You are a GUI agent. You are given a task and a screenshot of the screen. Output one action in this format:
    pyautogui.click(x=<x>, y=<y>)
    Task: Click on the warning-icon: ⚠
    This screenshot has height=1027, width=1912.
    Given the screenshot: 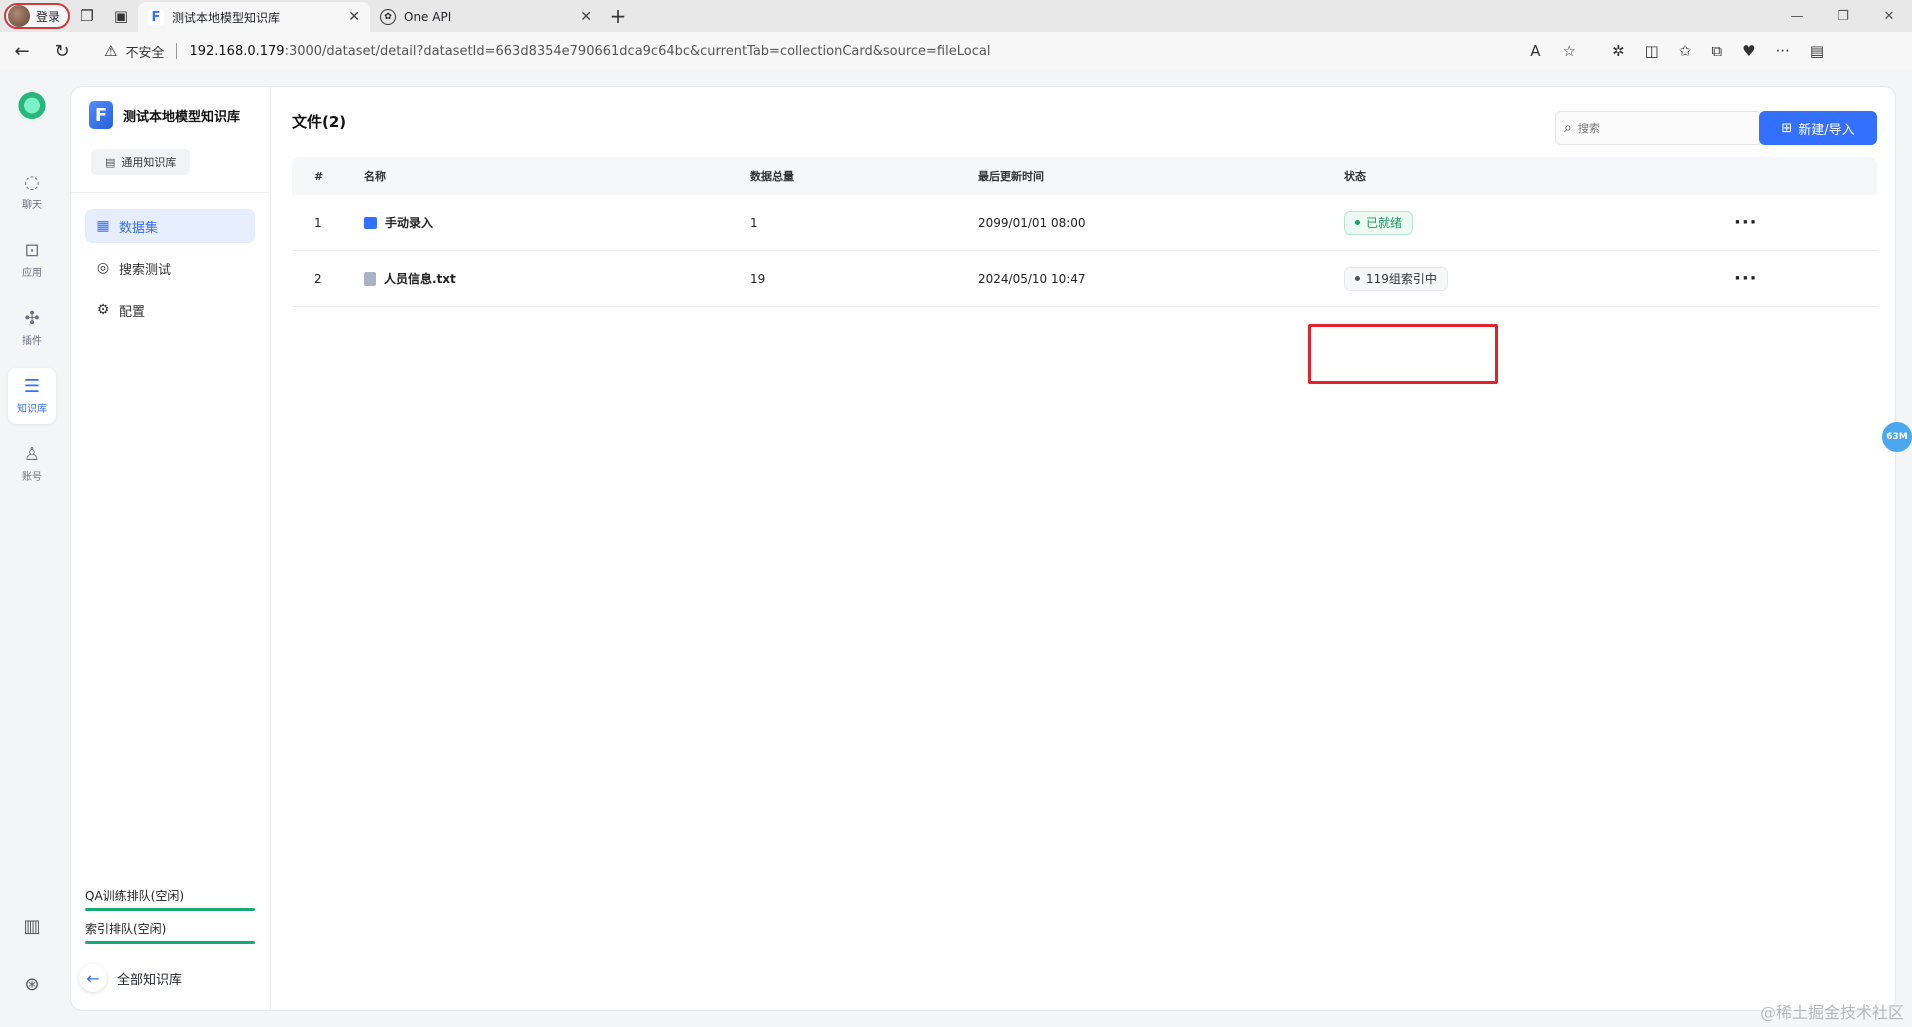 What is the action you would take?
    pyautogui.click(x=110, y=51)
    